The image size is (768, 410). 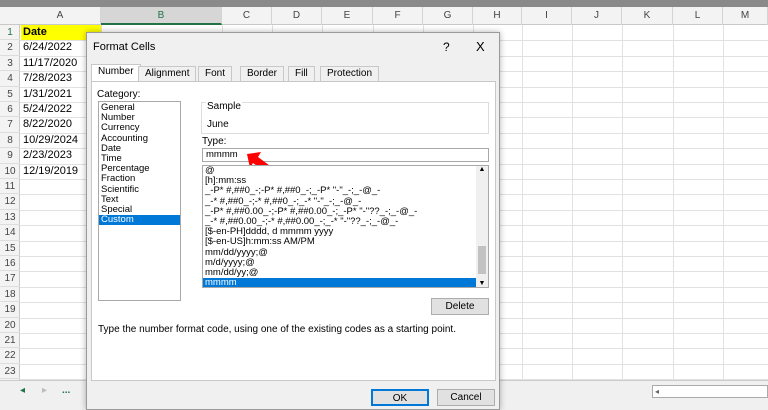 What do you see at coordinates (597, 16) in the screenshot?
I see `column-header-J: J` at bounding box center [597, 16].